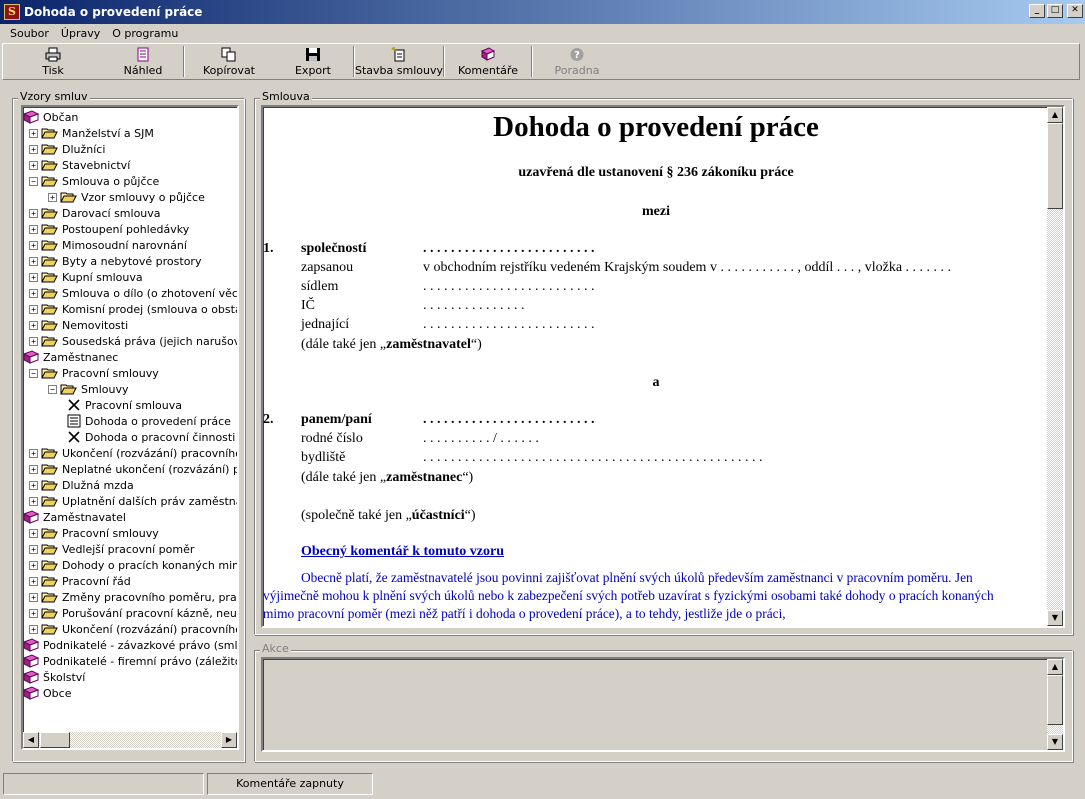 The width and height of the screenshot is (1085, 799). What do you see at coordinates (54, 677) in the screenshot?
I see `tree-node: Školství` at bounding box center [54, 677].